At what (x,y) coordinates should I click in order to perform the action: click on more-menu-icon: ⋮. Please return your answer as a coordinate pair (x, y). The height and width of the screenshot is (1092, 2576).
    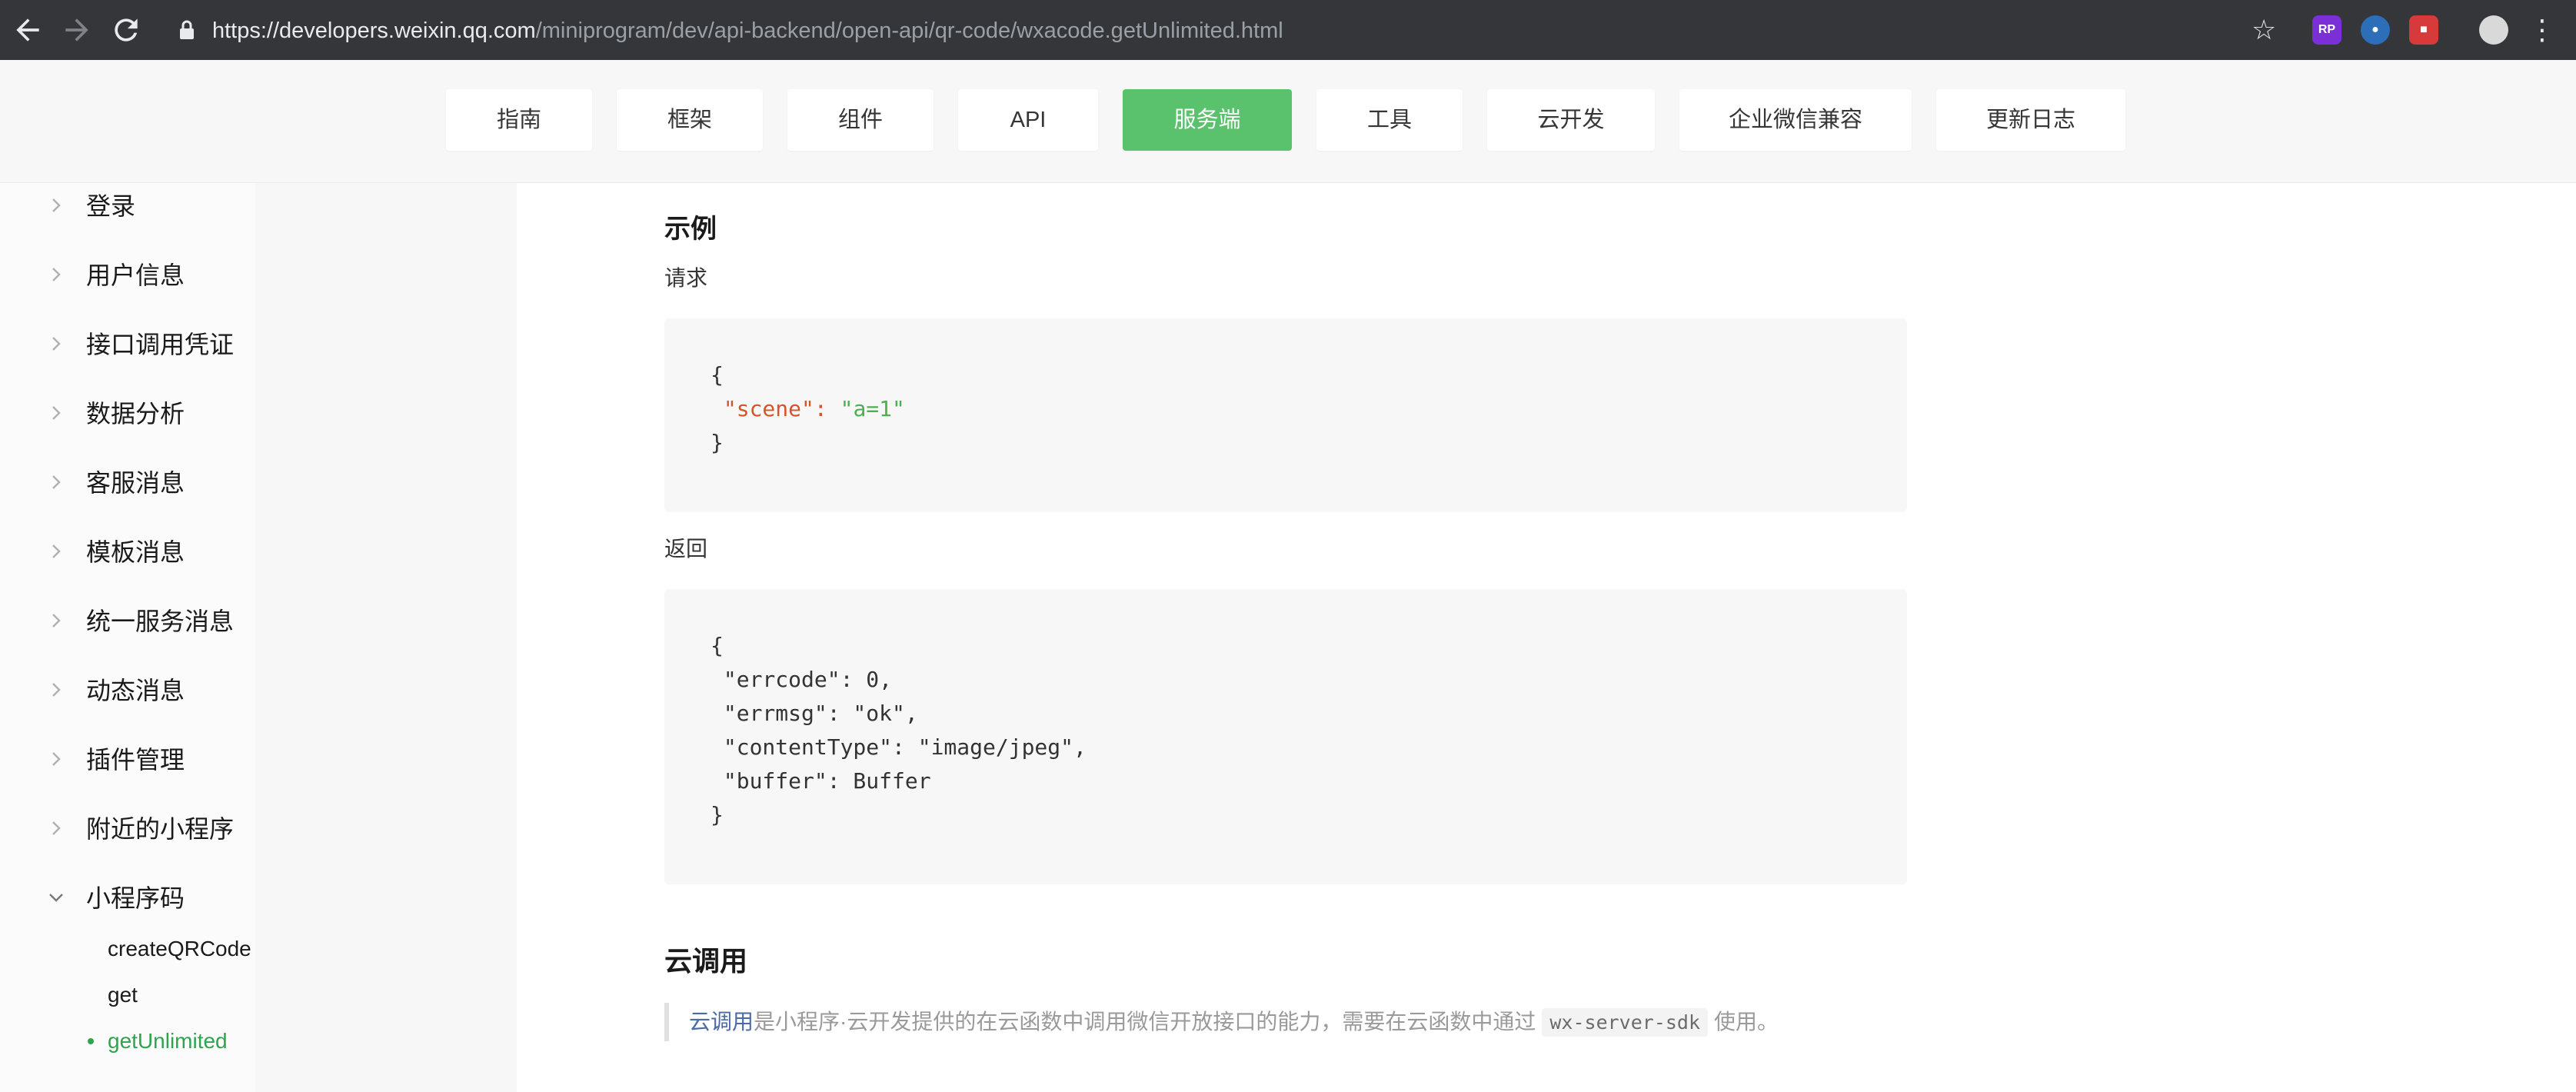
    Looking at the image, I should click on (2542, 30).